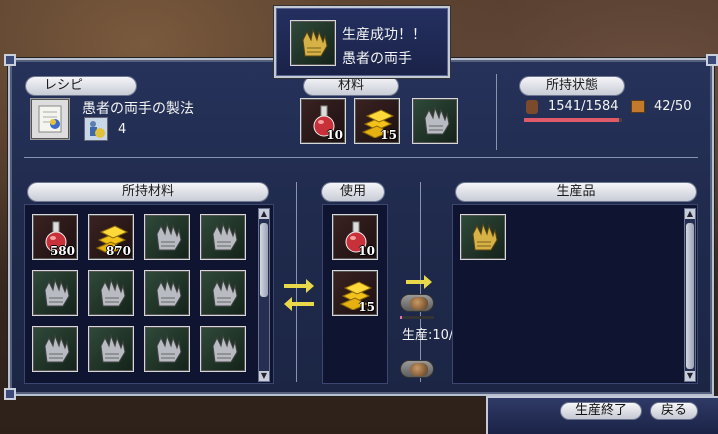  I want to click on material-slot-gauntlet, so click(435, 121).